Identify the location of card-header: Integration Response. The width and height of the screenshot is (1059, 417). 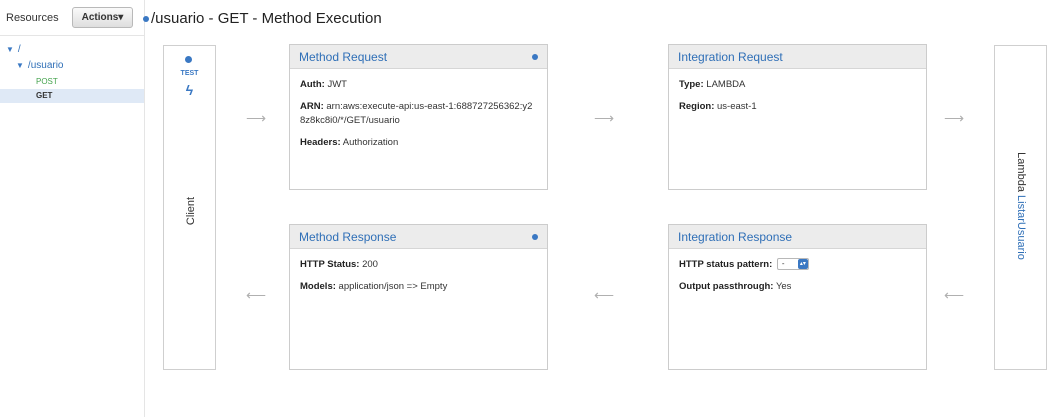
(797, 237).